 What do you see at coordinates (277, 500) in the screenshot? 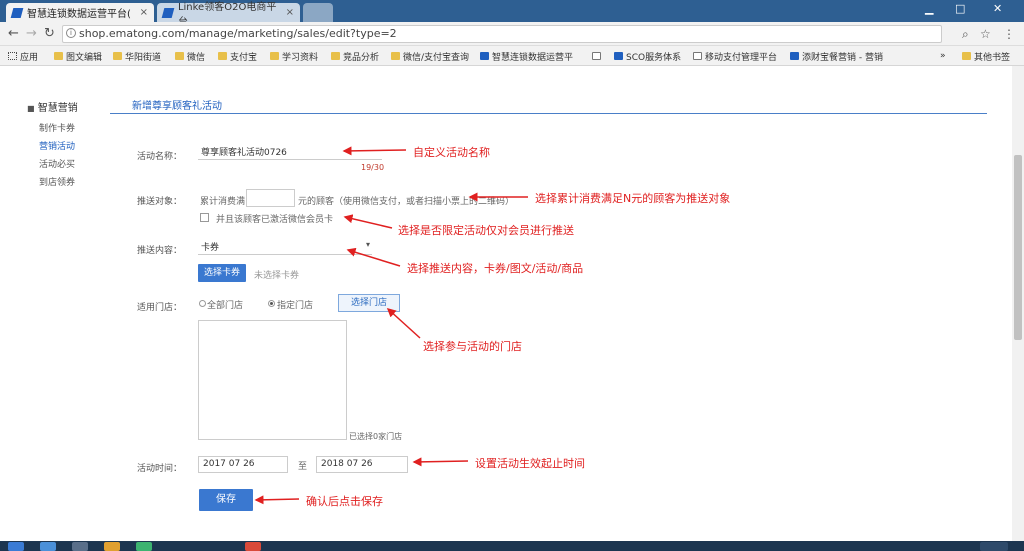
I see `arrow-save` at bounding box center [277, 500].